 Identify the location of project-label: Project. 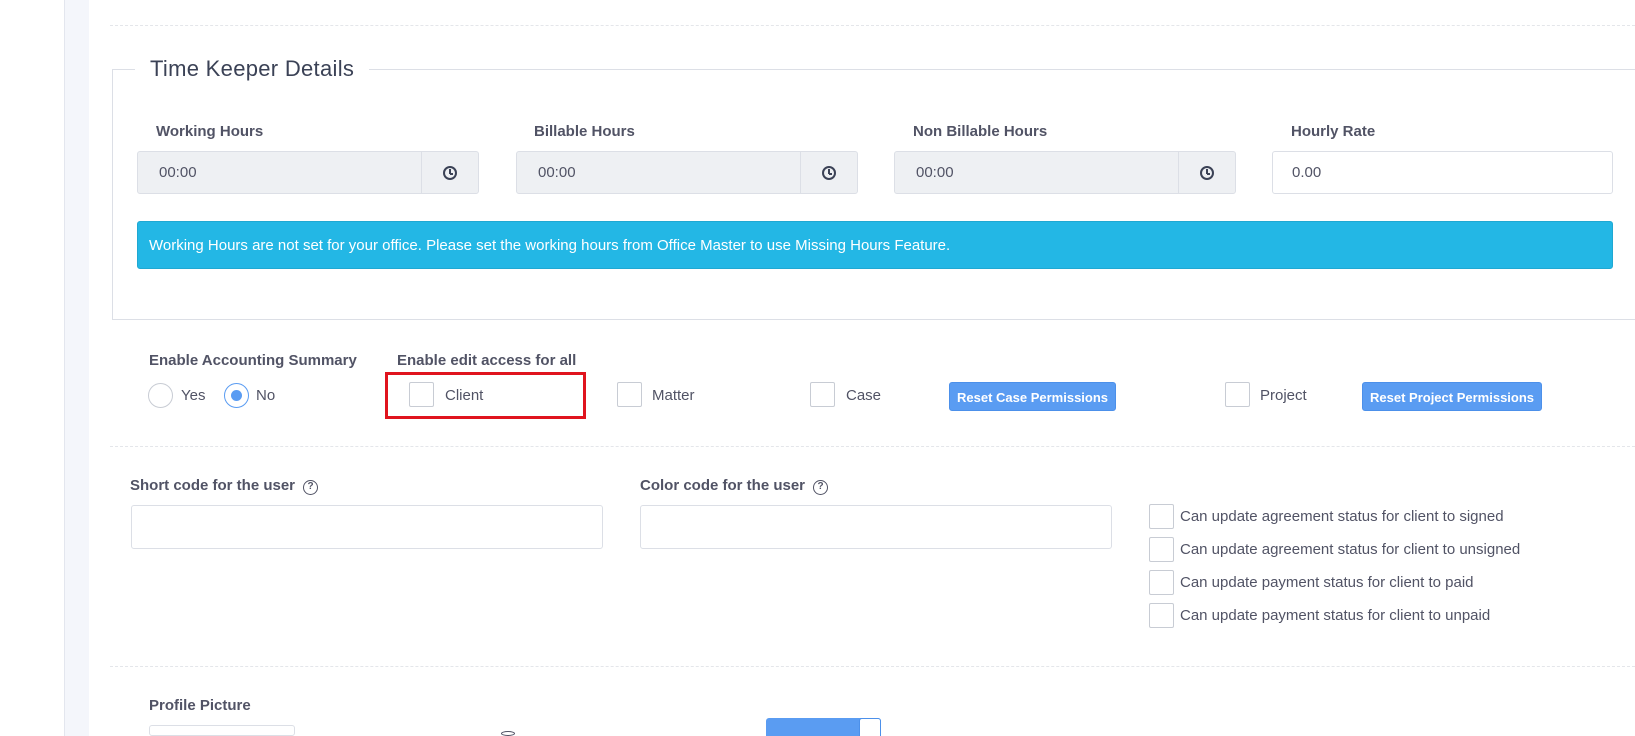
(1283, 395).